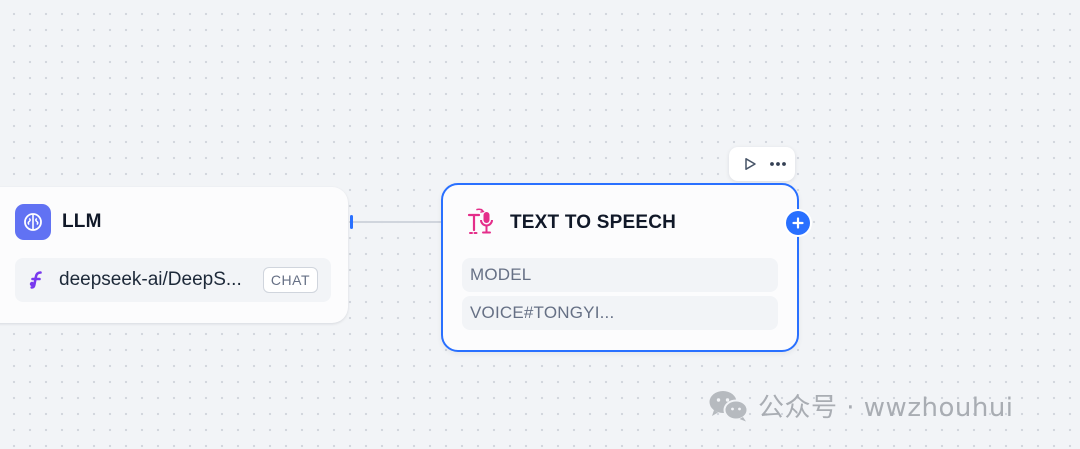  I want to click on tts-node-title: TEXT TO SPEECH, so click(593, 222).